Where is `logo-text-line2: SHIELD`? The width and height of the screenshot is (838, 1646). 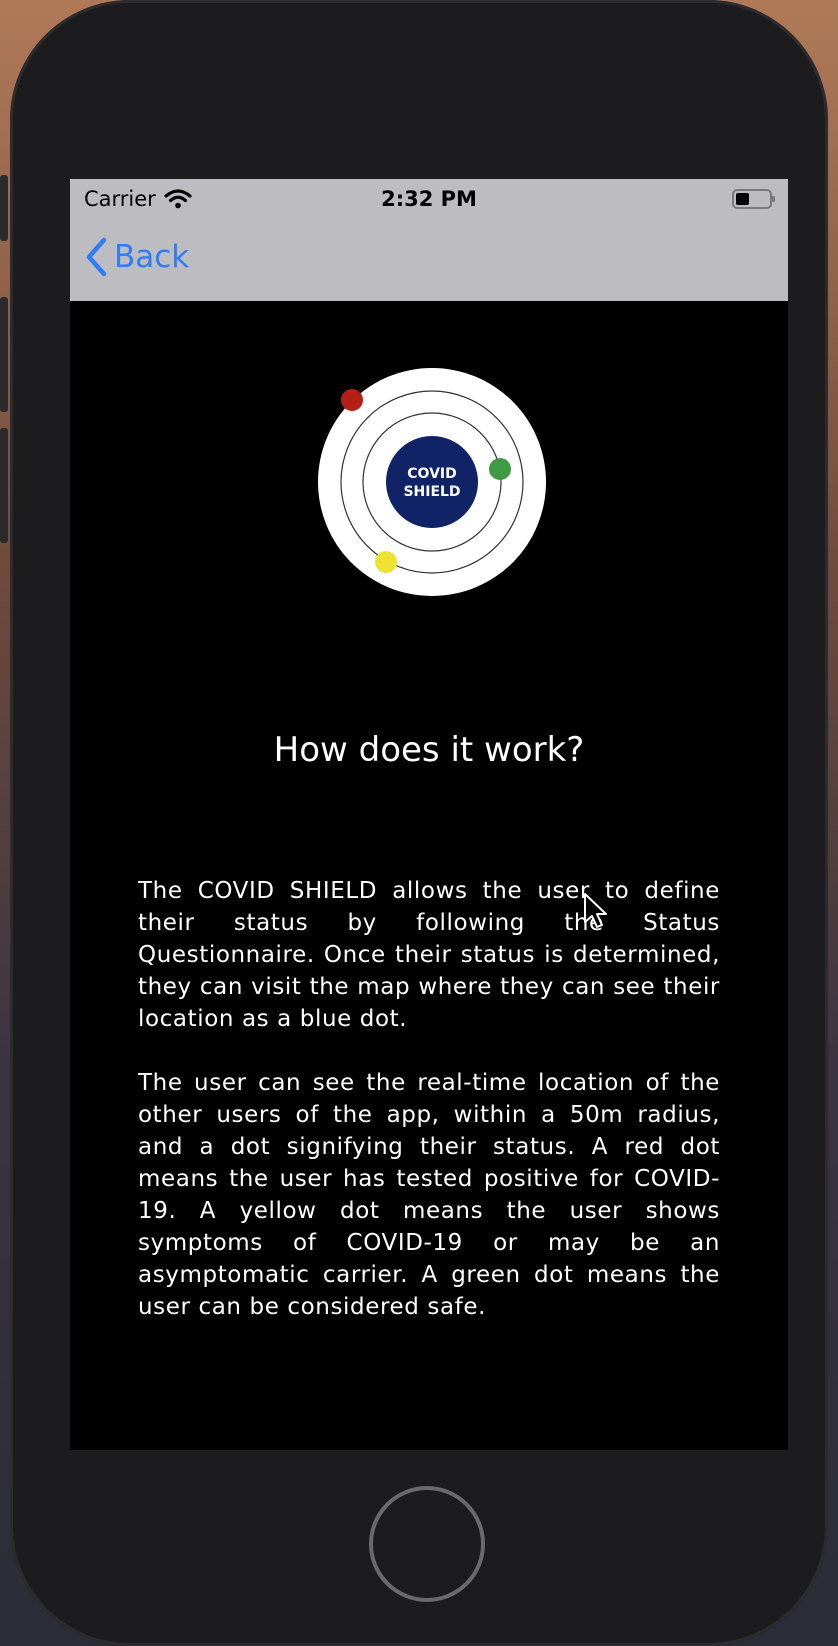
logo-text-line2: SHIELD is located at coordinates (431, 492).